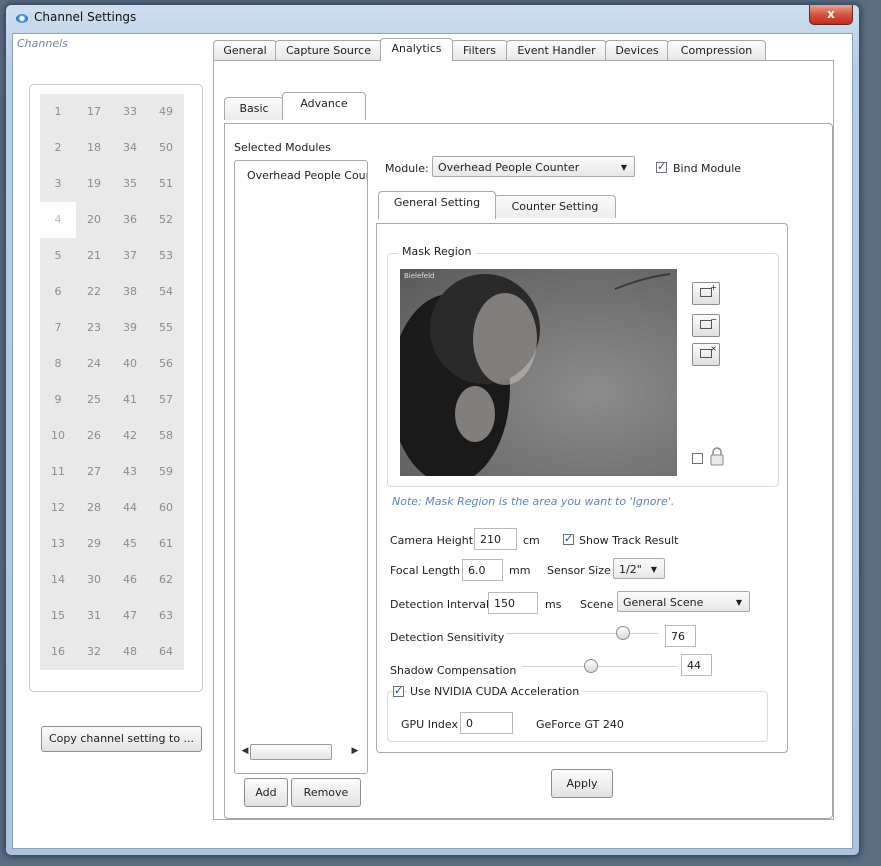  Describe the element at coordinates (130, 220) in the screenshot. I see `channel-cell-36: 36` at that location.